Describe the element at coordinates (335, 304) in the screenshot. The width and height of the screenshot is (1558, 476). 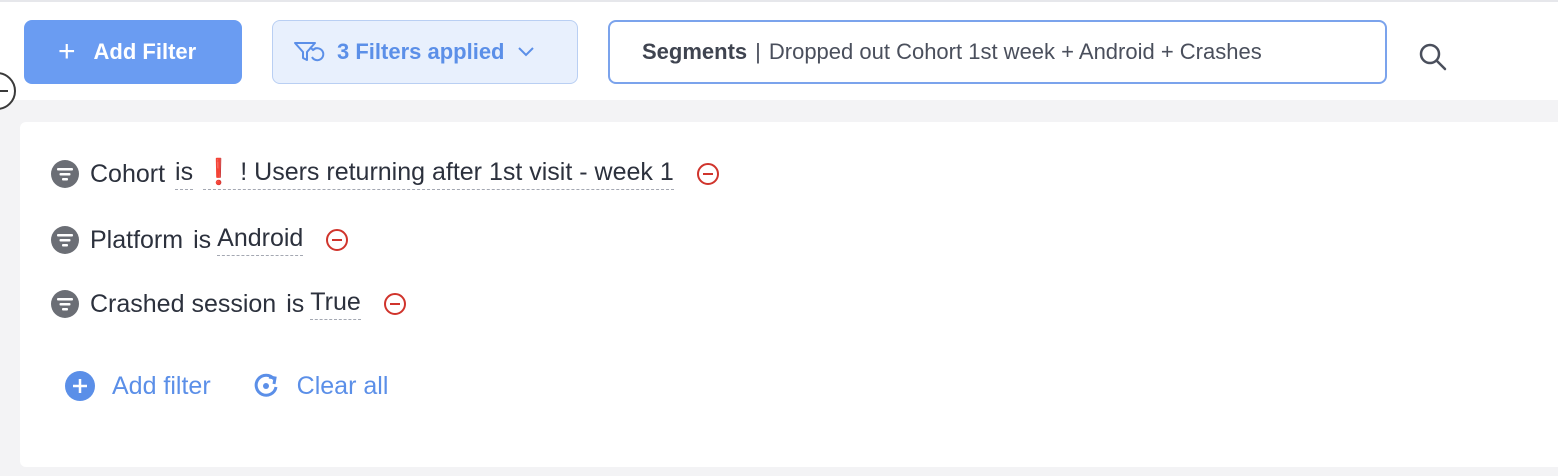
I see `filter-value: True` at that location.